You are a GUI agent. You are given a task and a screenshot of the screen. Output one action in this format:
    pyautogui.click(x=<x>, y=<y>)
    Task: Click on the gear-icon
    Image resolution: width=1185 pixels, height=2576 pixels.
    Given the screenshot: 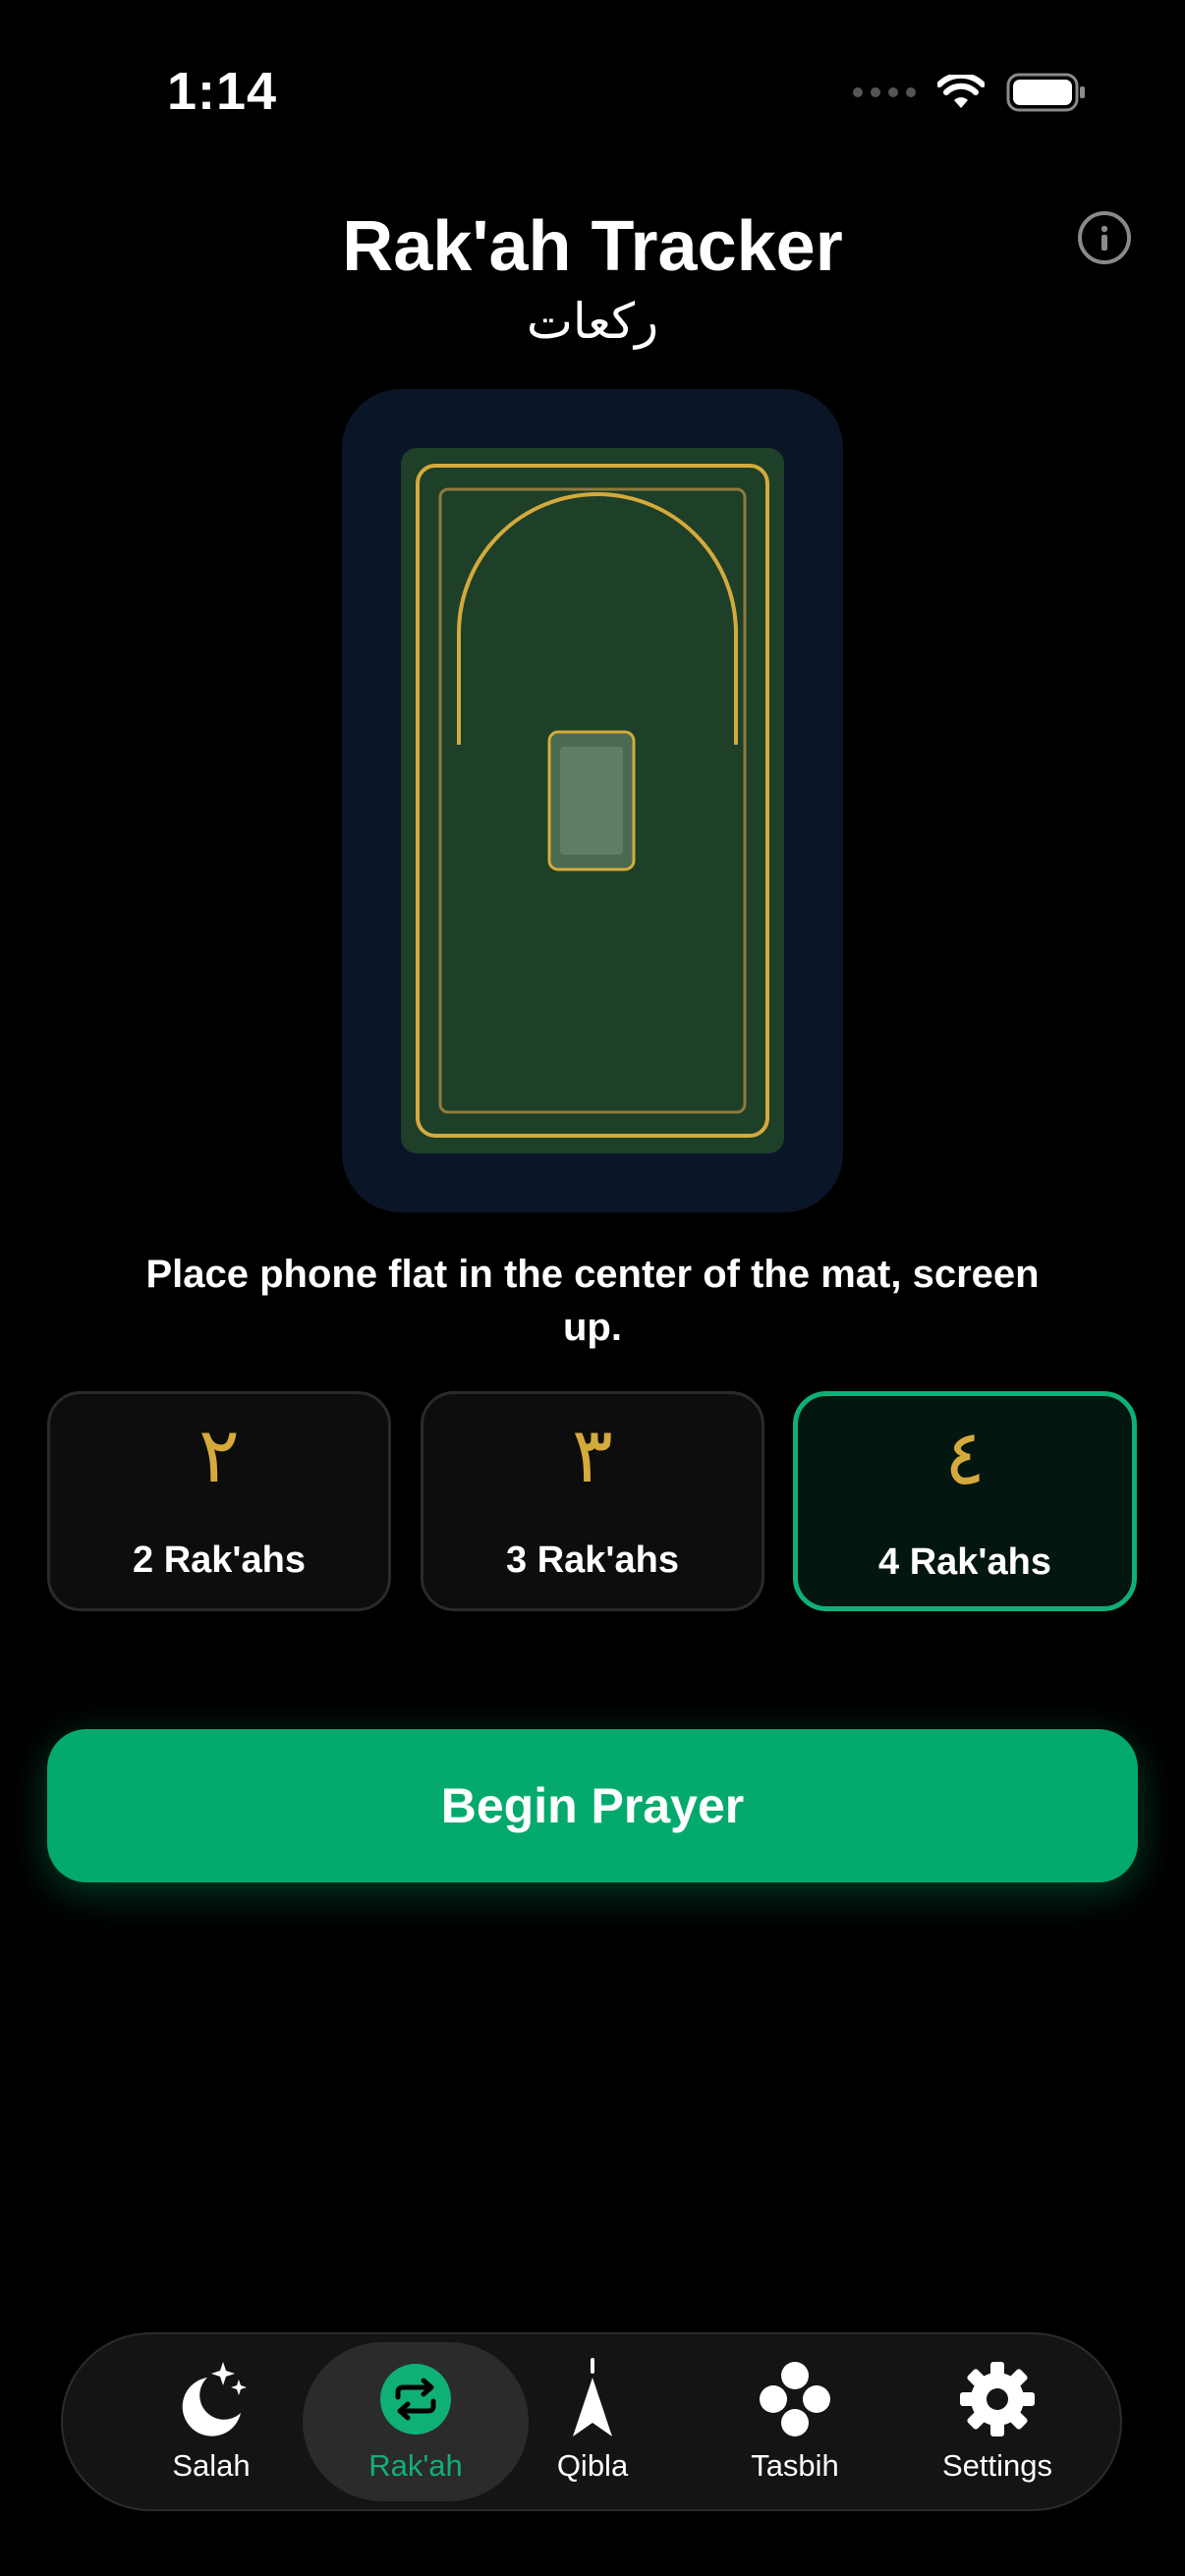 What is the action you would take?
    pyautogui.click(x=998, y=2399)
    